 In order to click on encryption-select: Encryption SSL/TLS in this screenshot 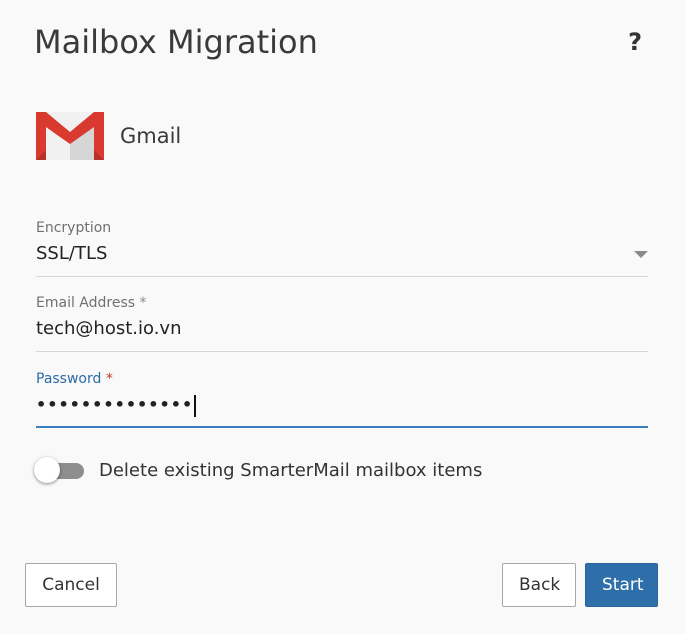, I will do `click(342, 248)`.